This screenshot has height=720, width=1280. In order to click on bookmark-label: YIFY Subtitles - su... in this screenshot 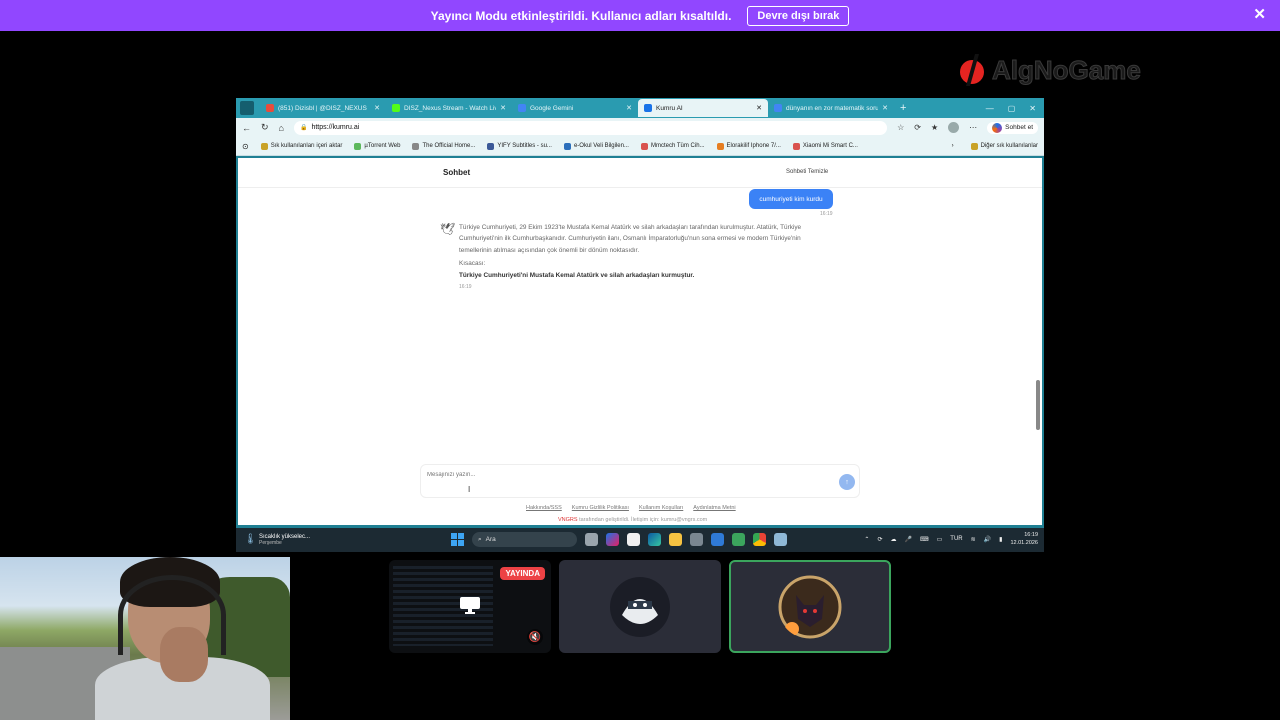, I will do `click(524, 146)`.